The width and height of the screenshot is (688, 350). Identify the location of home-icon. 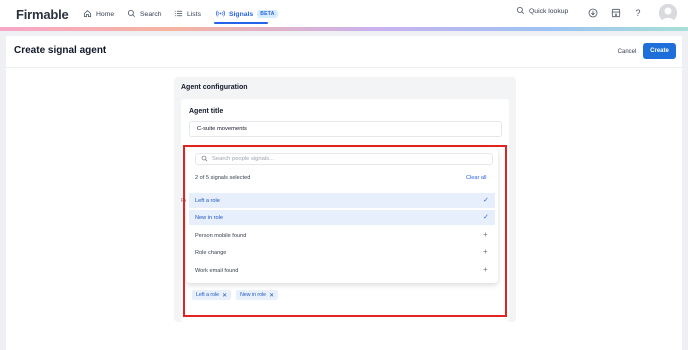
(87, 14).